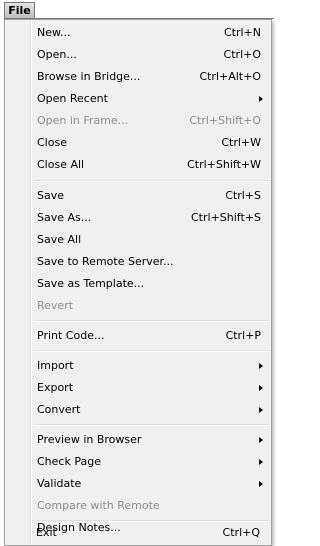 The height and width of the screenshot is (546, 320). Describe the element at coordinates (55, 387) in the screenshot. I see `menu-item-label: Export` at that location.